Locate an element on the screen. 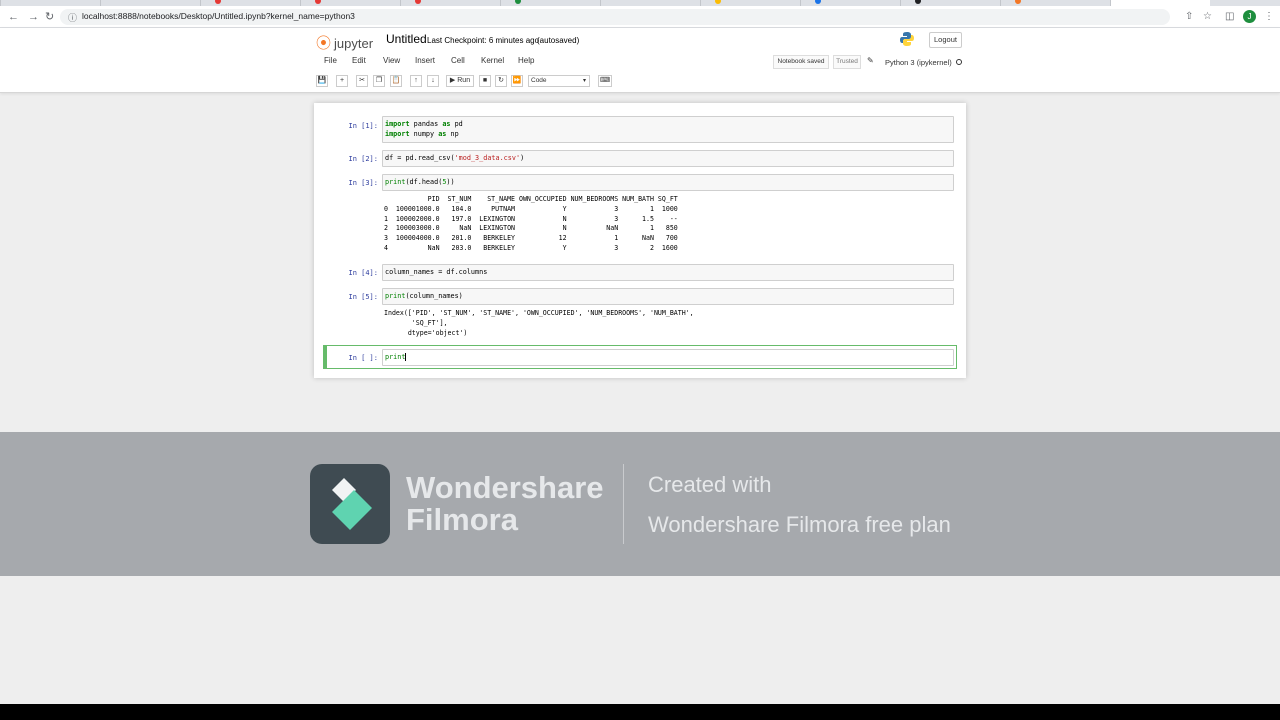  chevron-down-icon: ▾ is located at coordinates (584, 81).